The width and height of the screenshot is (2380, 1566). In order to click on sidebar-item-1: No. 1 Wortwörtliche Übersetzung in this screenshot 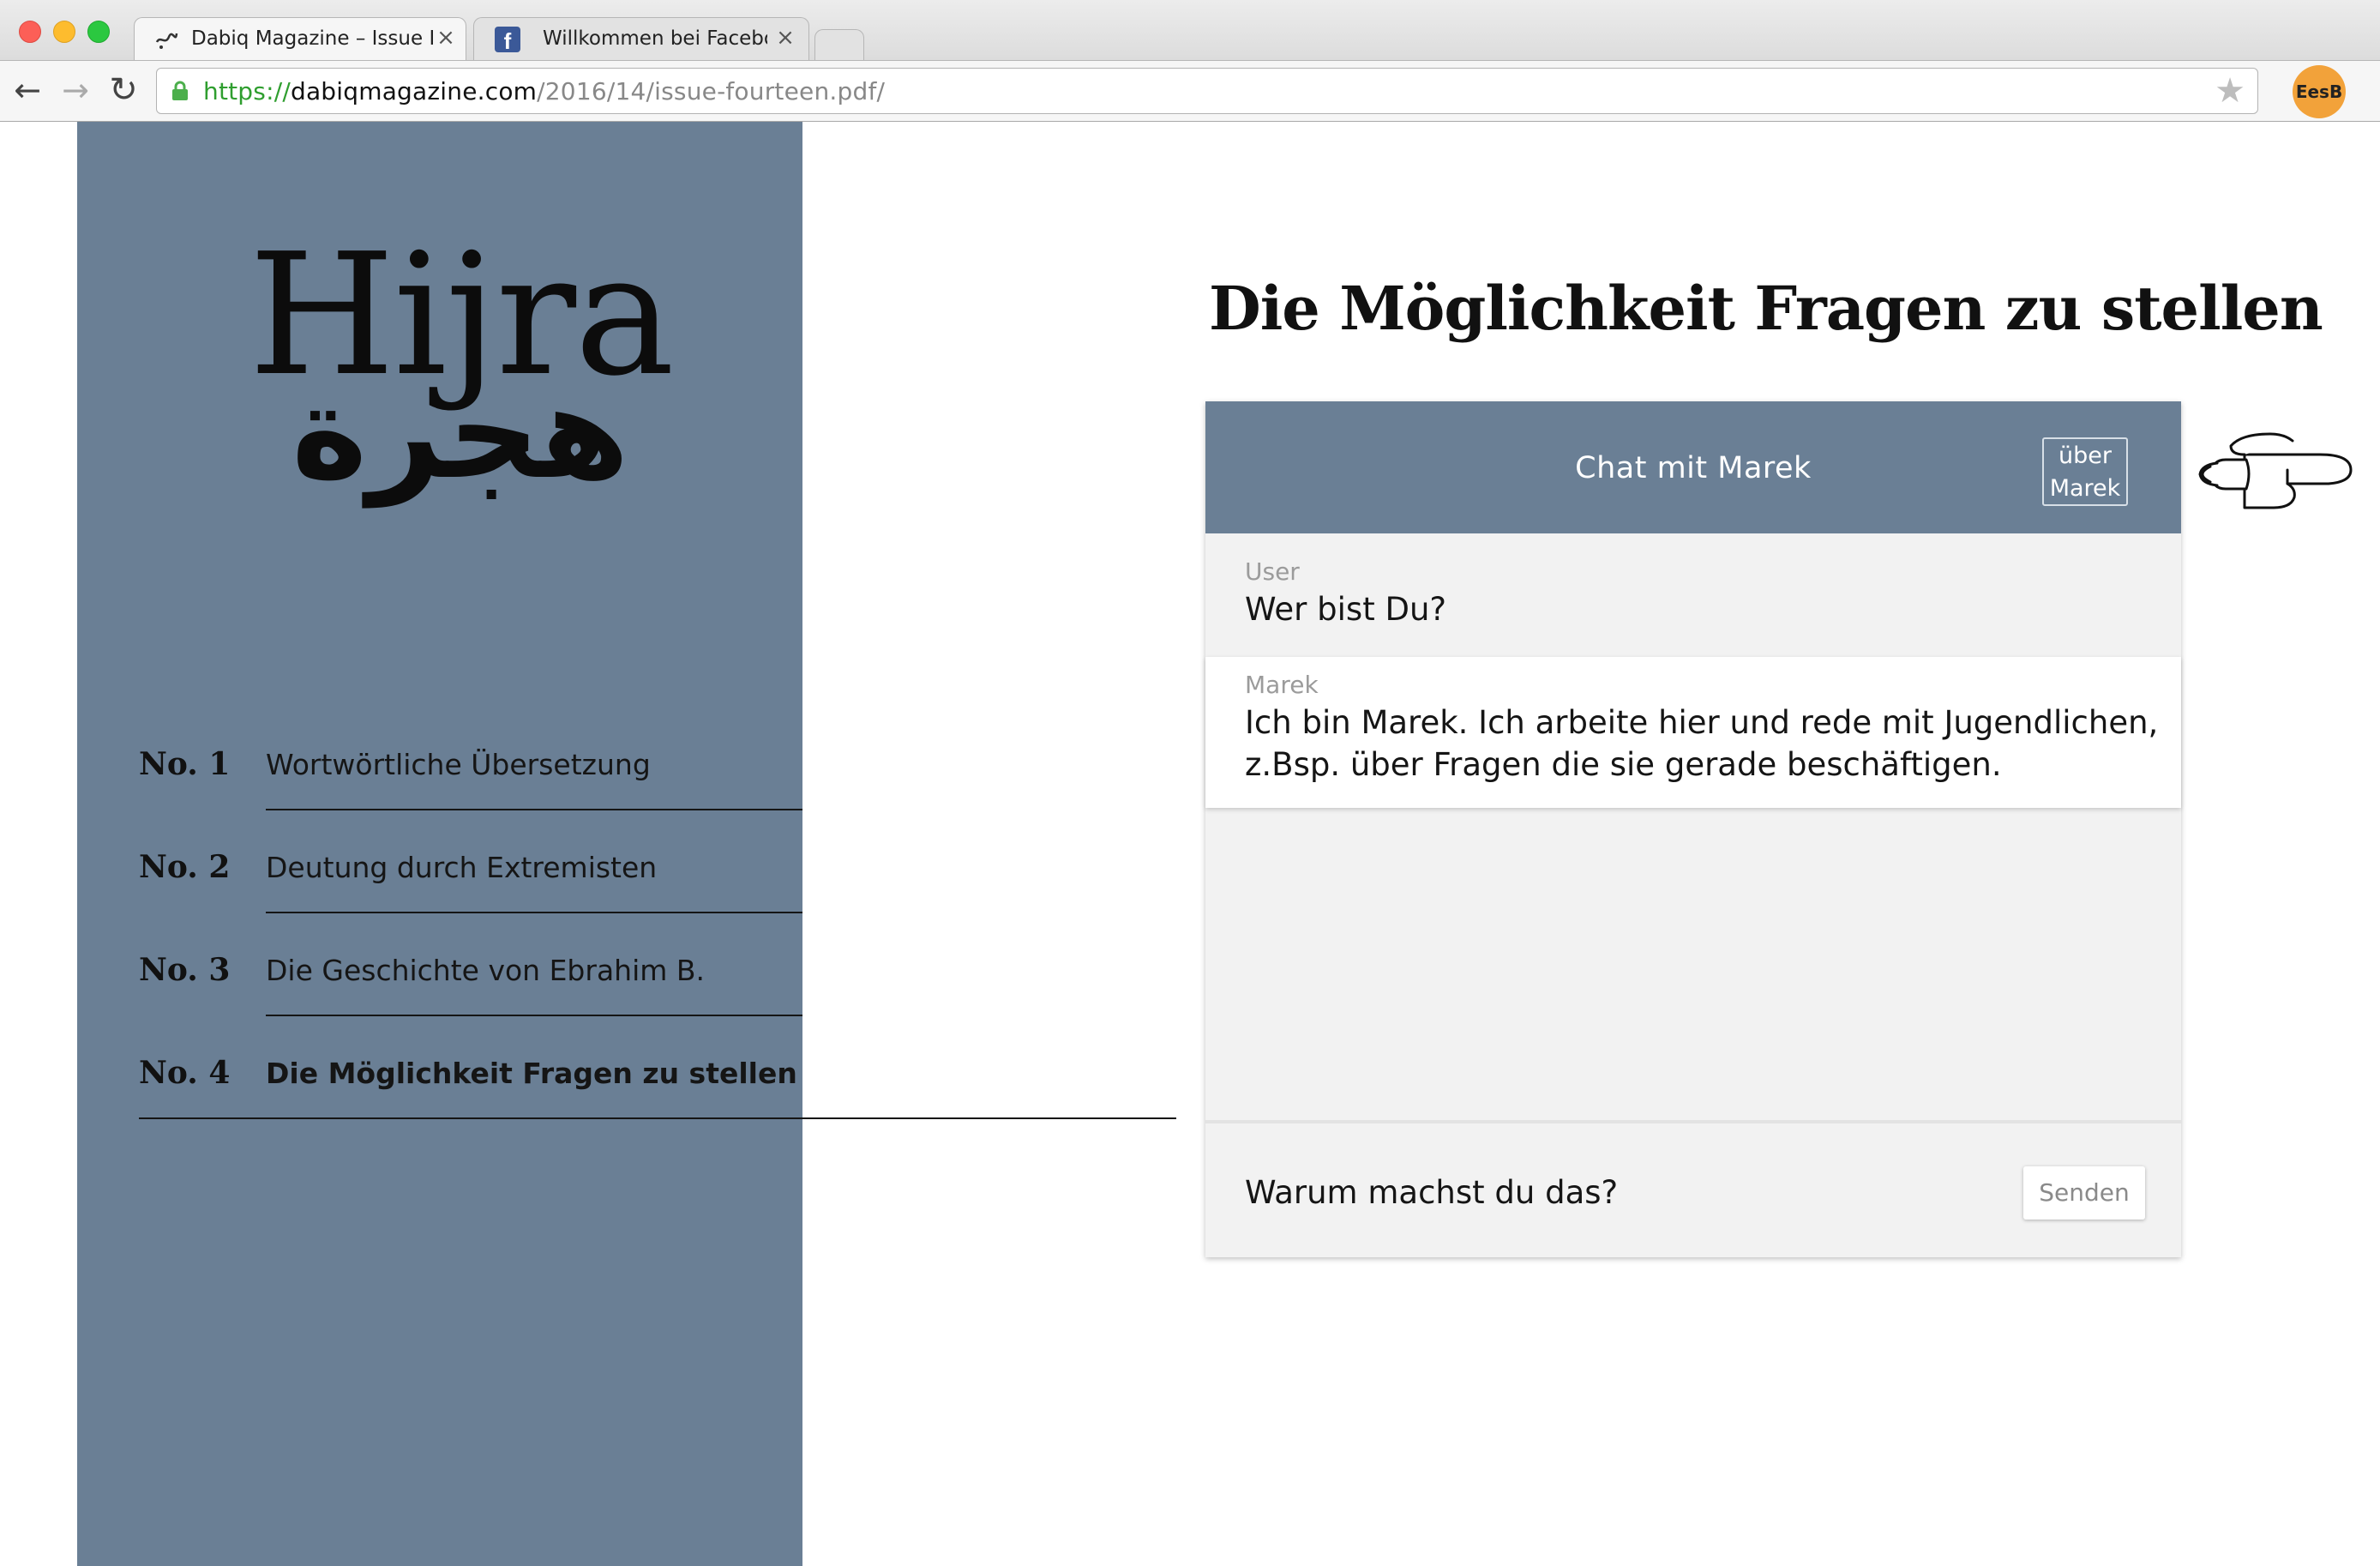, I will do `click(471, 772)`.